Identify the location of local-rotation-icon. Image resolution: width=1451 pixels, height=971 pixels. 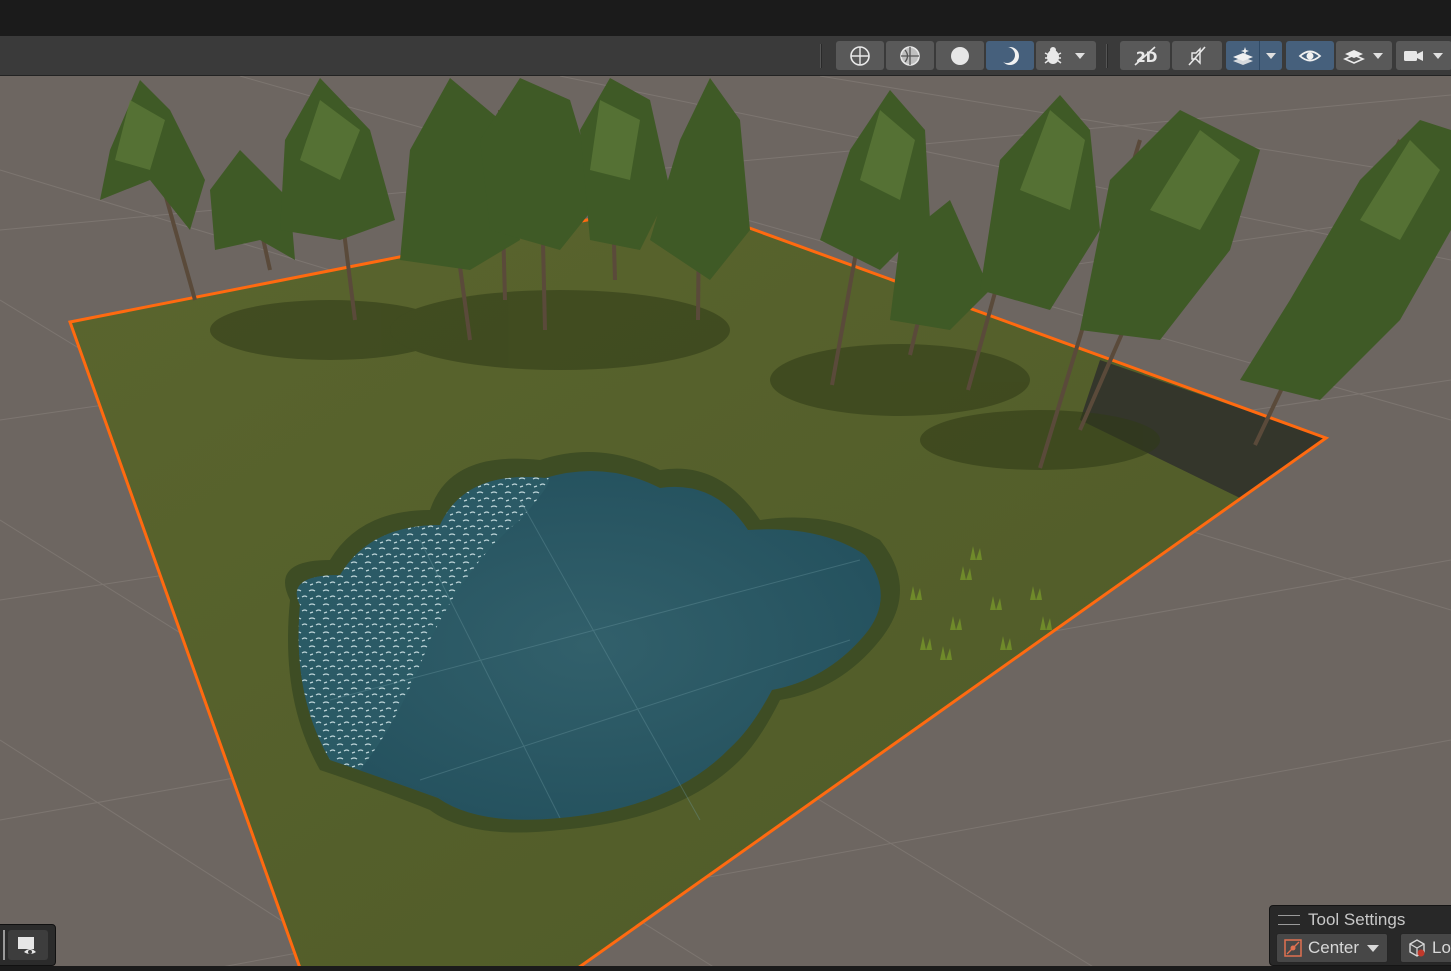
(1417, 948).